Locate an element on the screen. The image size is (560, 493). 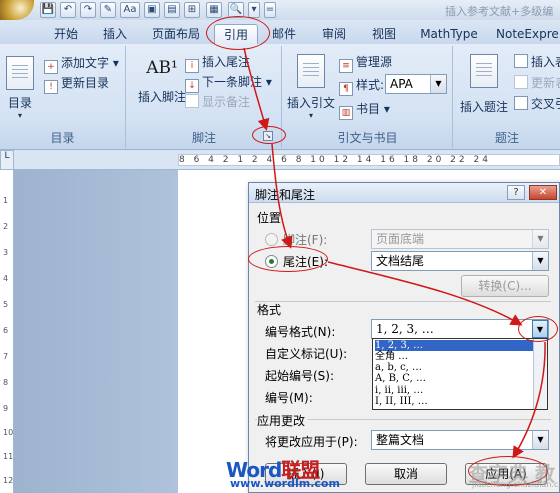
chevron-down-icon: ▾ is located at coordinates (254, 10).